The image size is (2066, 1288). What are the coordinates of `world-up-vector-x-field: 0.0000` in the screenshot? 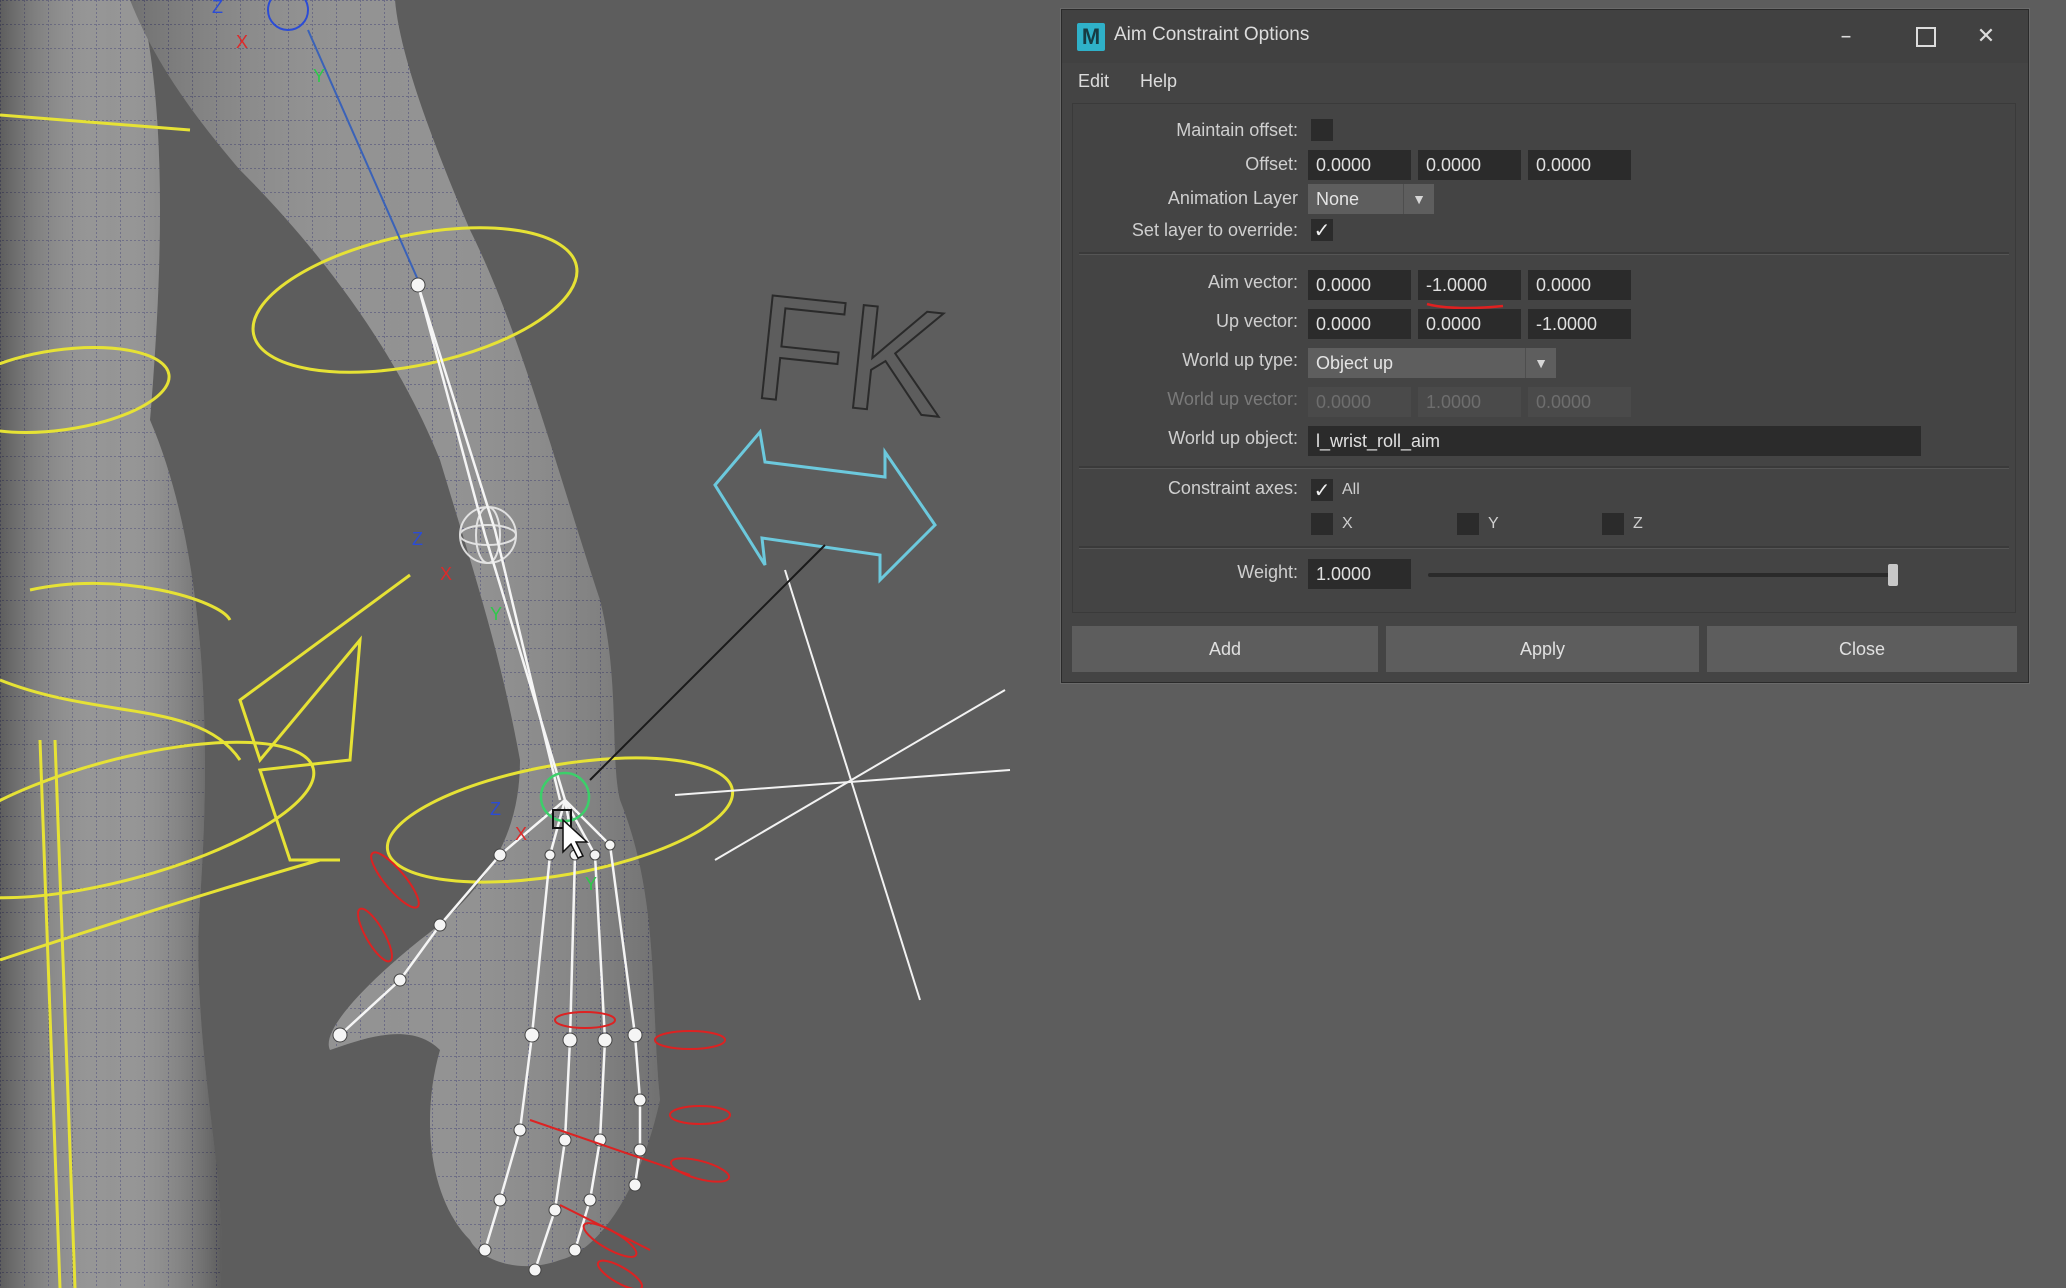 It's located at (1359, 402).